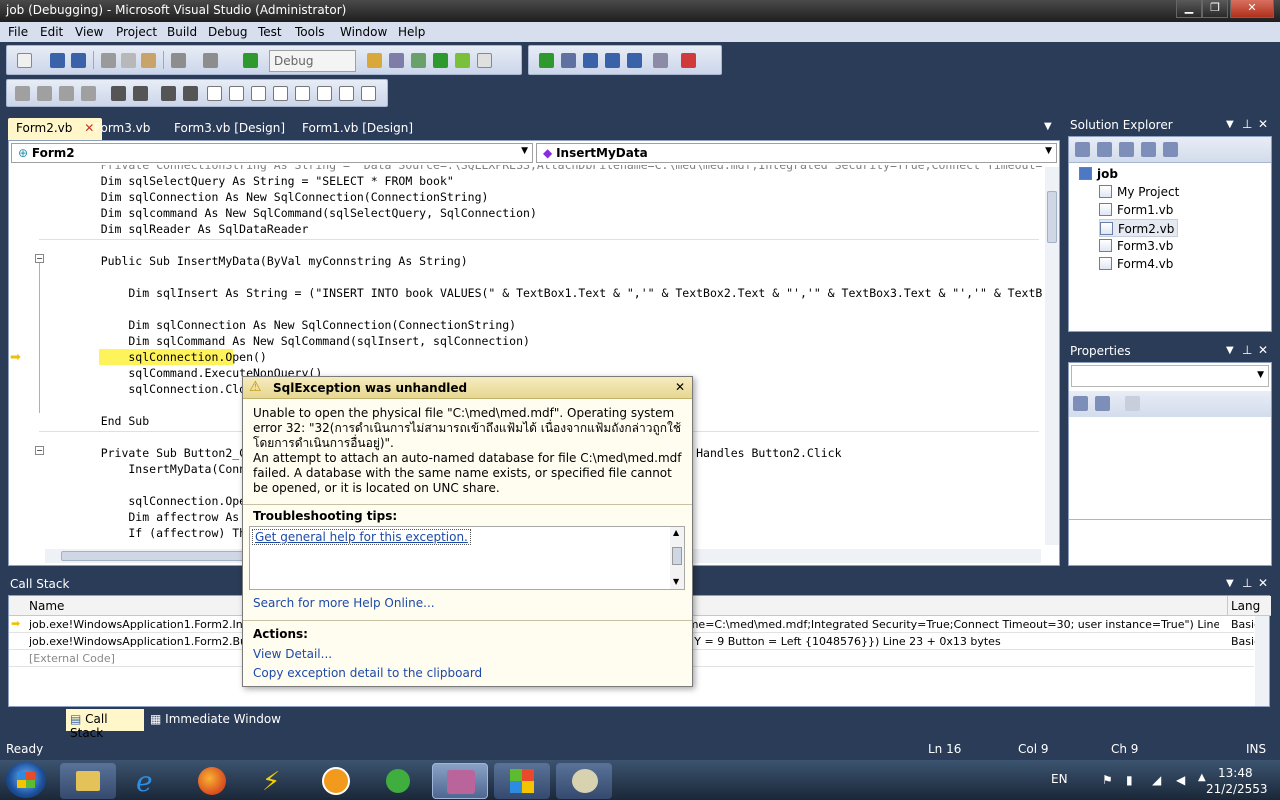 This screenshot has width=1280, height=800. I want to click on align-right-icon, so click(140, 93).